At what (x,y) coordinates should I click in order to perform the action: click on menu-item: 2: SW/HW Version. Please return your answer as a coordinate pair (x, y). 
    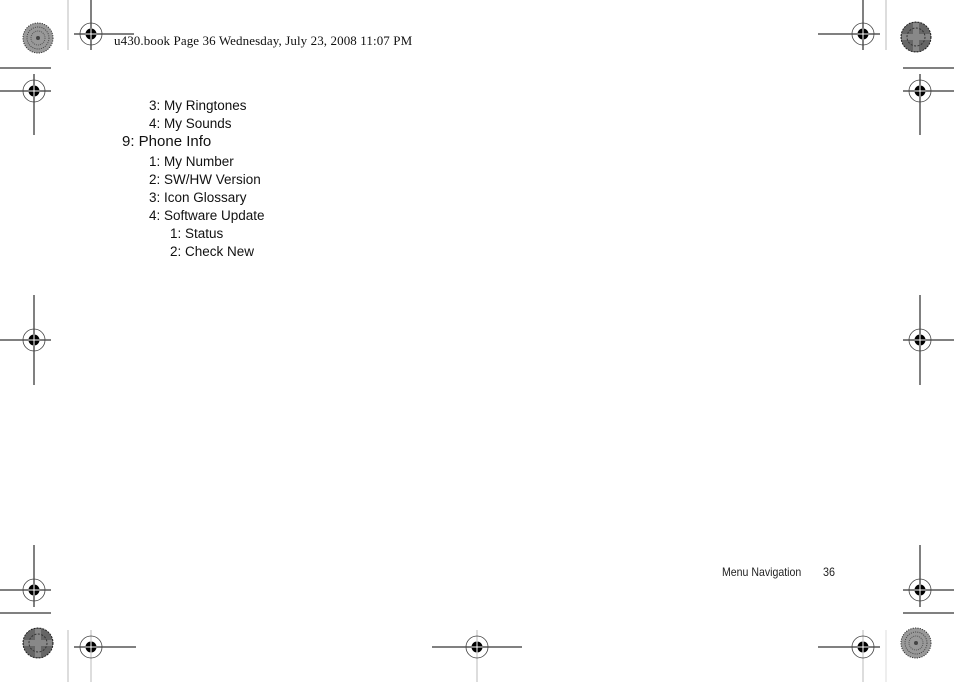
    Looking at the image, I should click on (205, 179).